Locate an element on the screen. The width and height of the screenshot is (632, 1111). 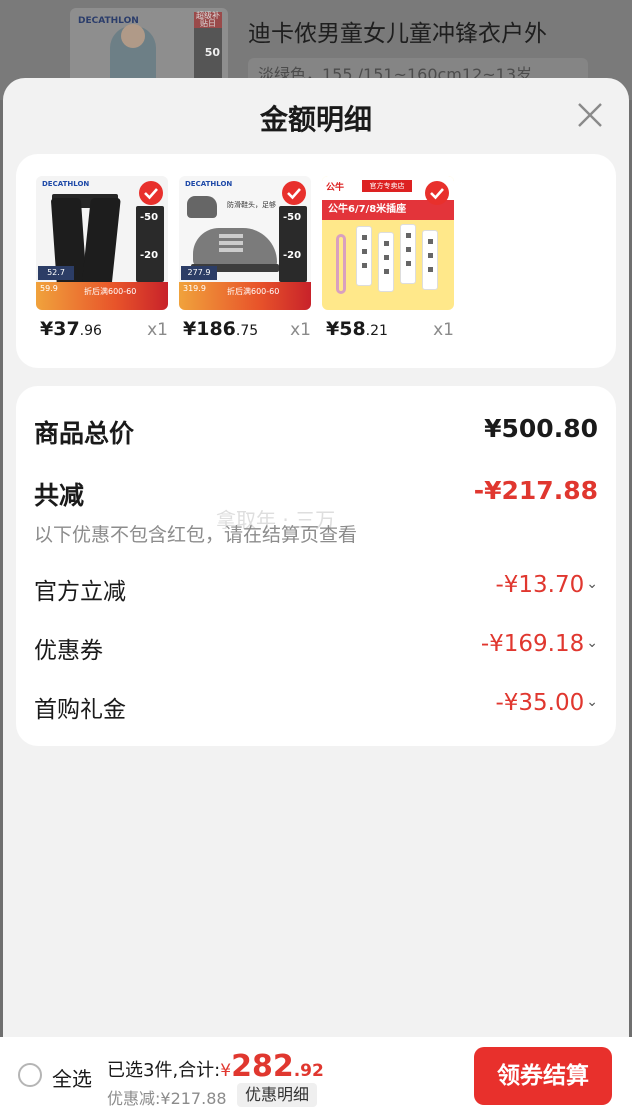
checkout-bar: 全选 已选3件,合计:¥282.92 优惠减:¥217.88 优惠明细 领券结算 is located at coordinates (316, 1074).